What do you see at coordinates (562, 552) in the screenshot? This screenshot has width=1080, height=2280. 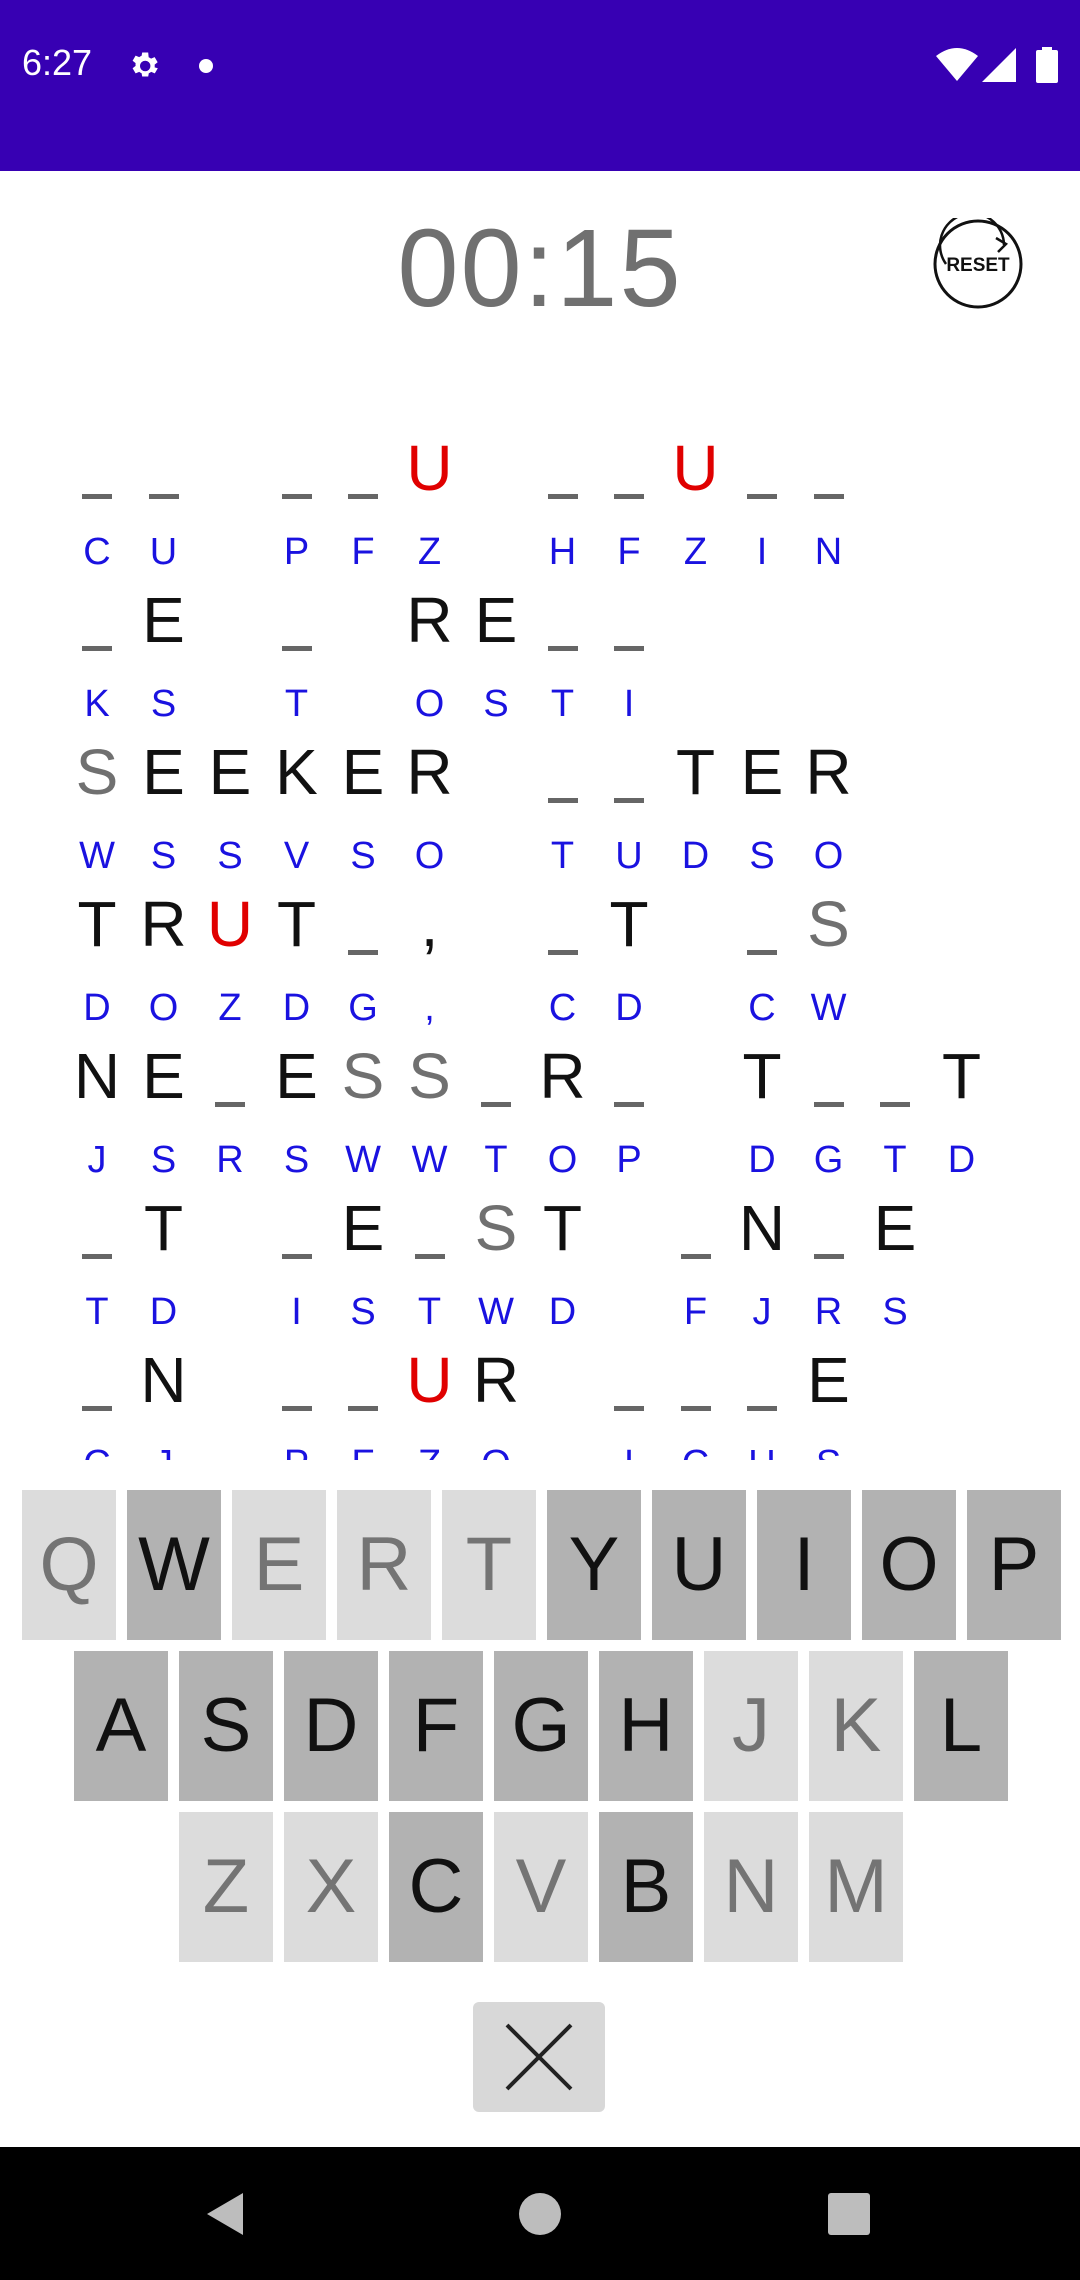 I see `code-letter: H` at bounding box center [562, 552].